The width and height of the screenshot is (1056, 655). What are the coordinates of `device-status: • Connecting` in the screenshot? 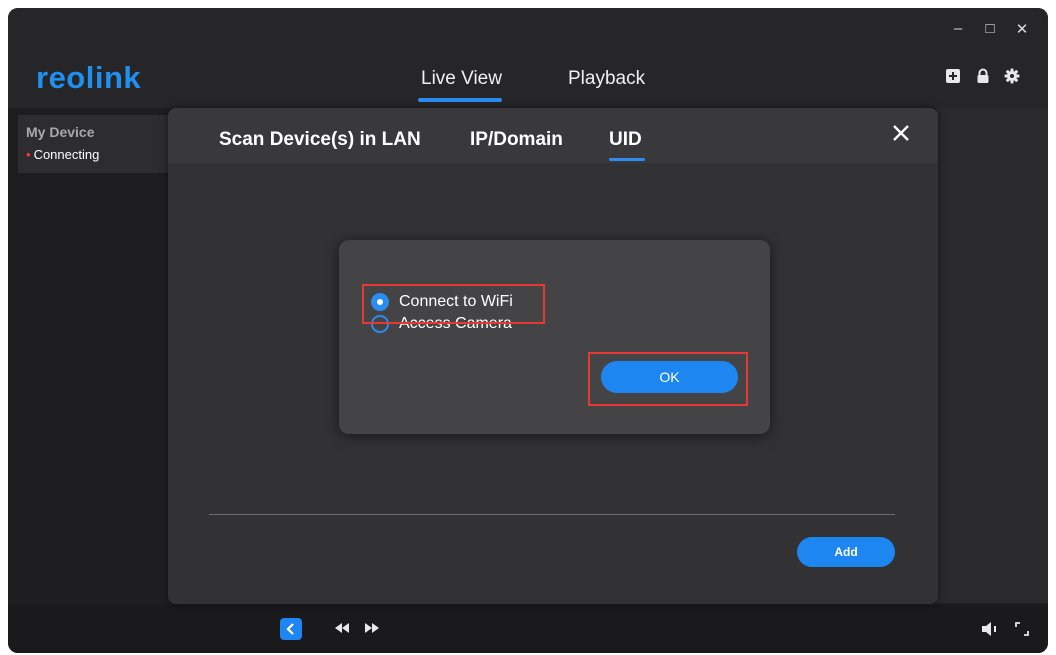 It's located at (62, 154).